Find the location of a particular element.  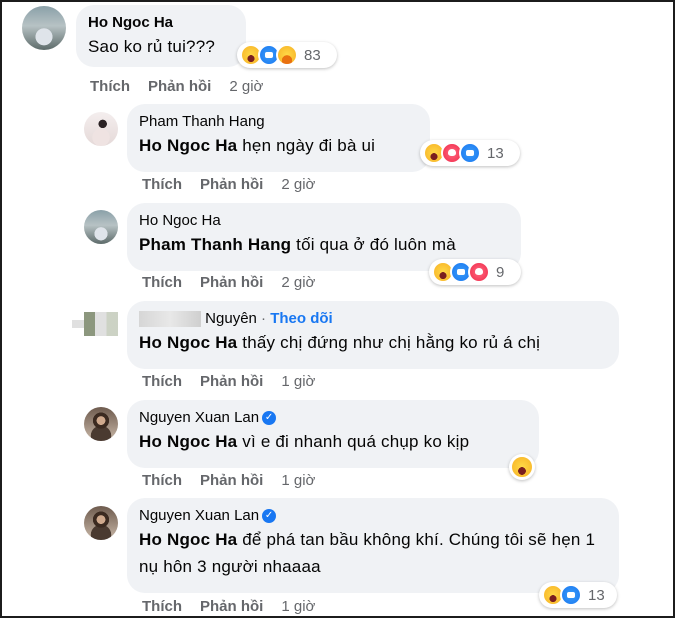

reaction-summary is located at coordinates (522, 467).